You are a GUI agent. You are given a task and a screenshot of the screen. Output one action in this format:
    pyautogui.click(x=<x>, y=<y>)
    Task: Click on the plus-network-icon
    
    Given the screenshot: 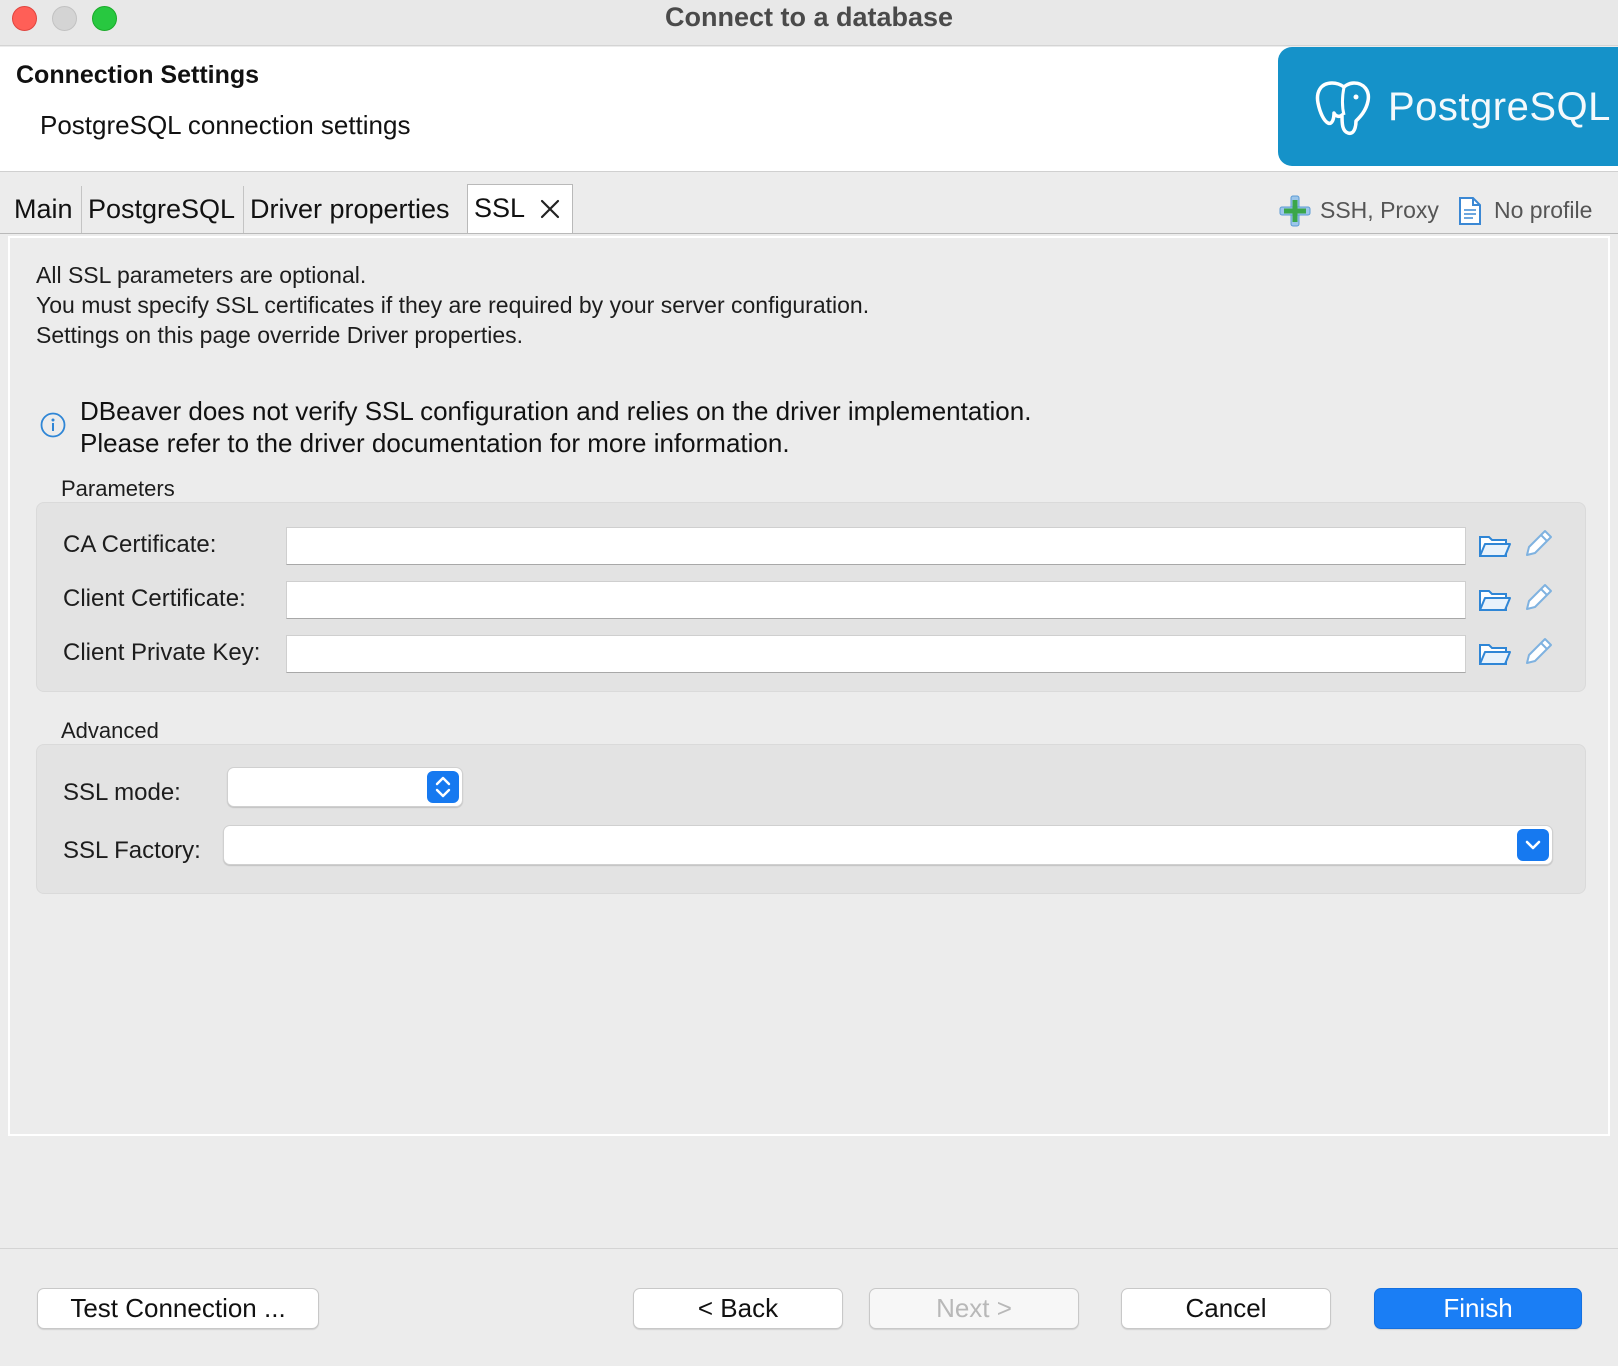 What is the action you would take?
    pyautogui.click(x=1295, y=211)
    